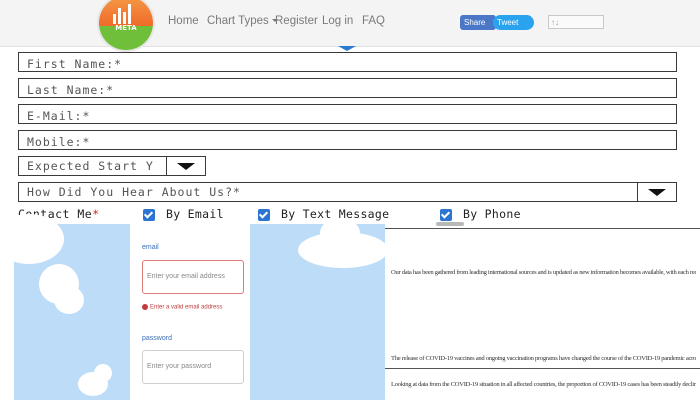  I want to click on contact-email-checkbox, so click(149, 215).